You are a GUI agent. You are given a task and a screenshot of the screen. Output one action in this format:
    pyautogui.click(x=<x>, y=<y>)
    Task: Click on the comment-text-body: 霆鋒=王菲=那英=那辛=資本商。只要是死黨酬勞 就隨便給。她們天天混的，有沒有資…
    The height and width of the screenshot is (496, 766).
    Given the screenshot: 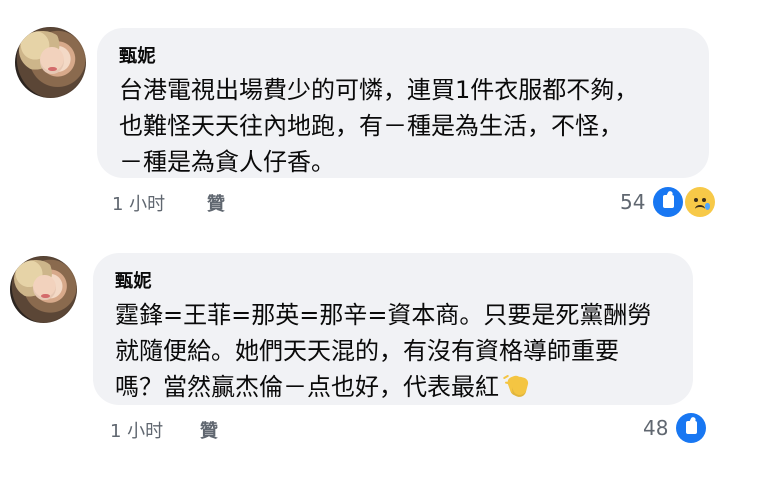 What is the action you would take?
    pyautogui.click(x=383, y=351)
    